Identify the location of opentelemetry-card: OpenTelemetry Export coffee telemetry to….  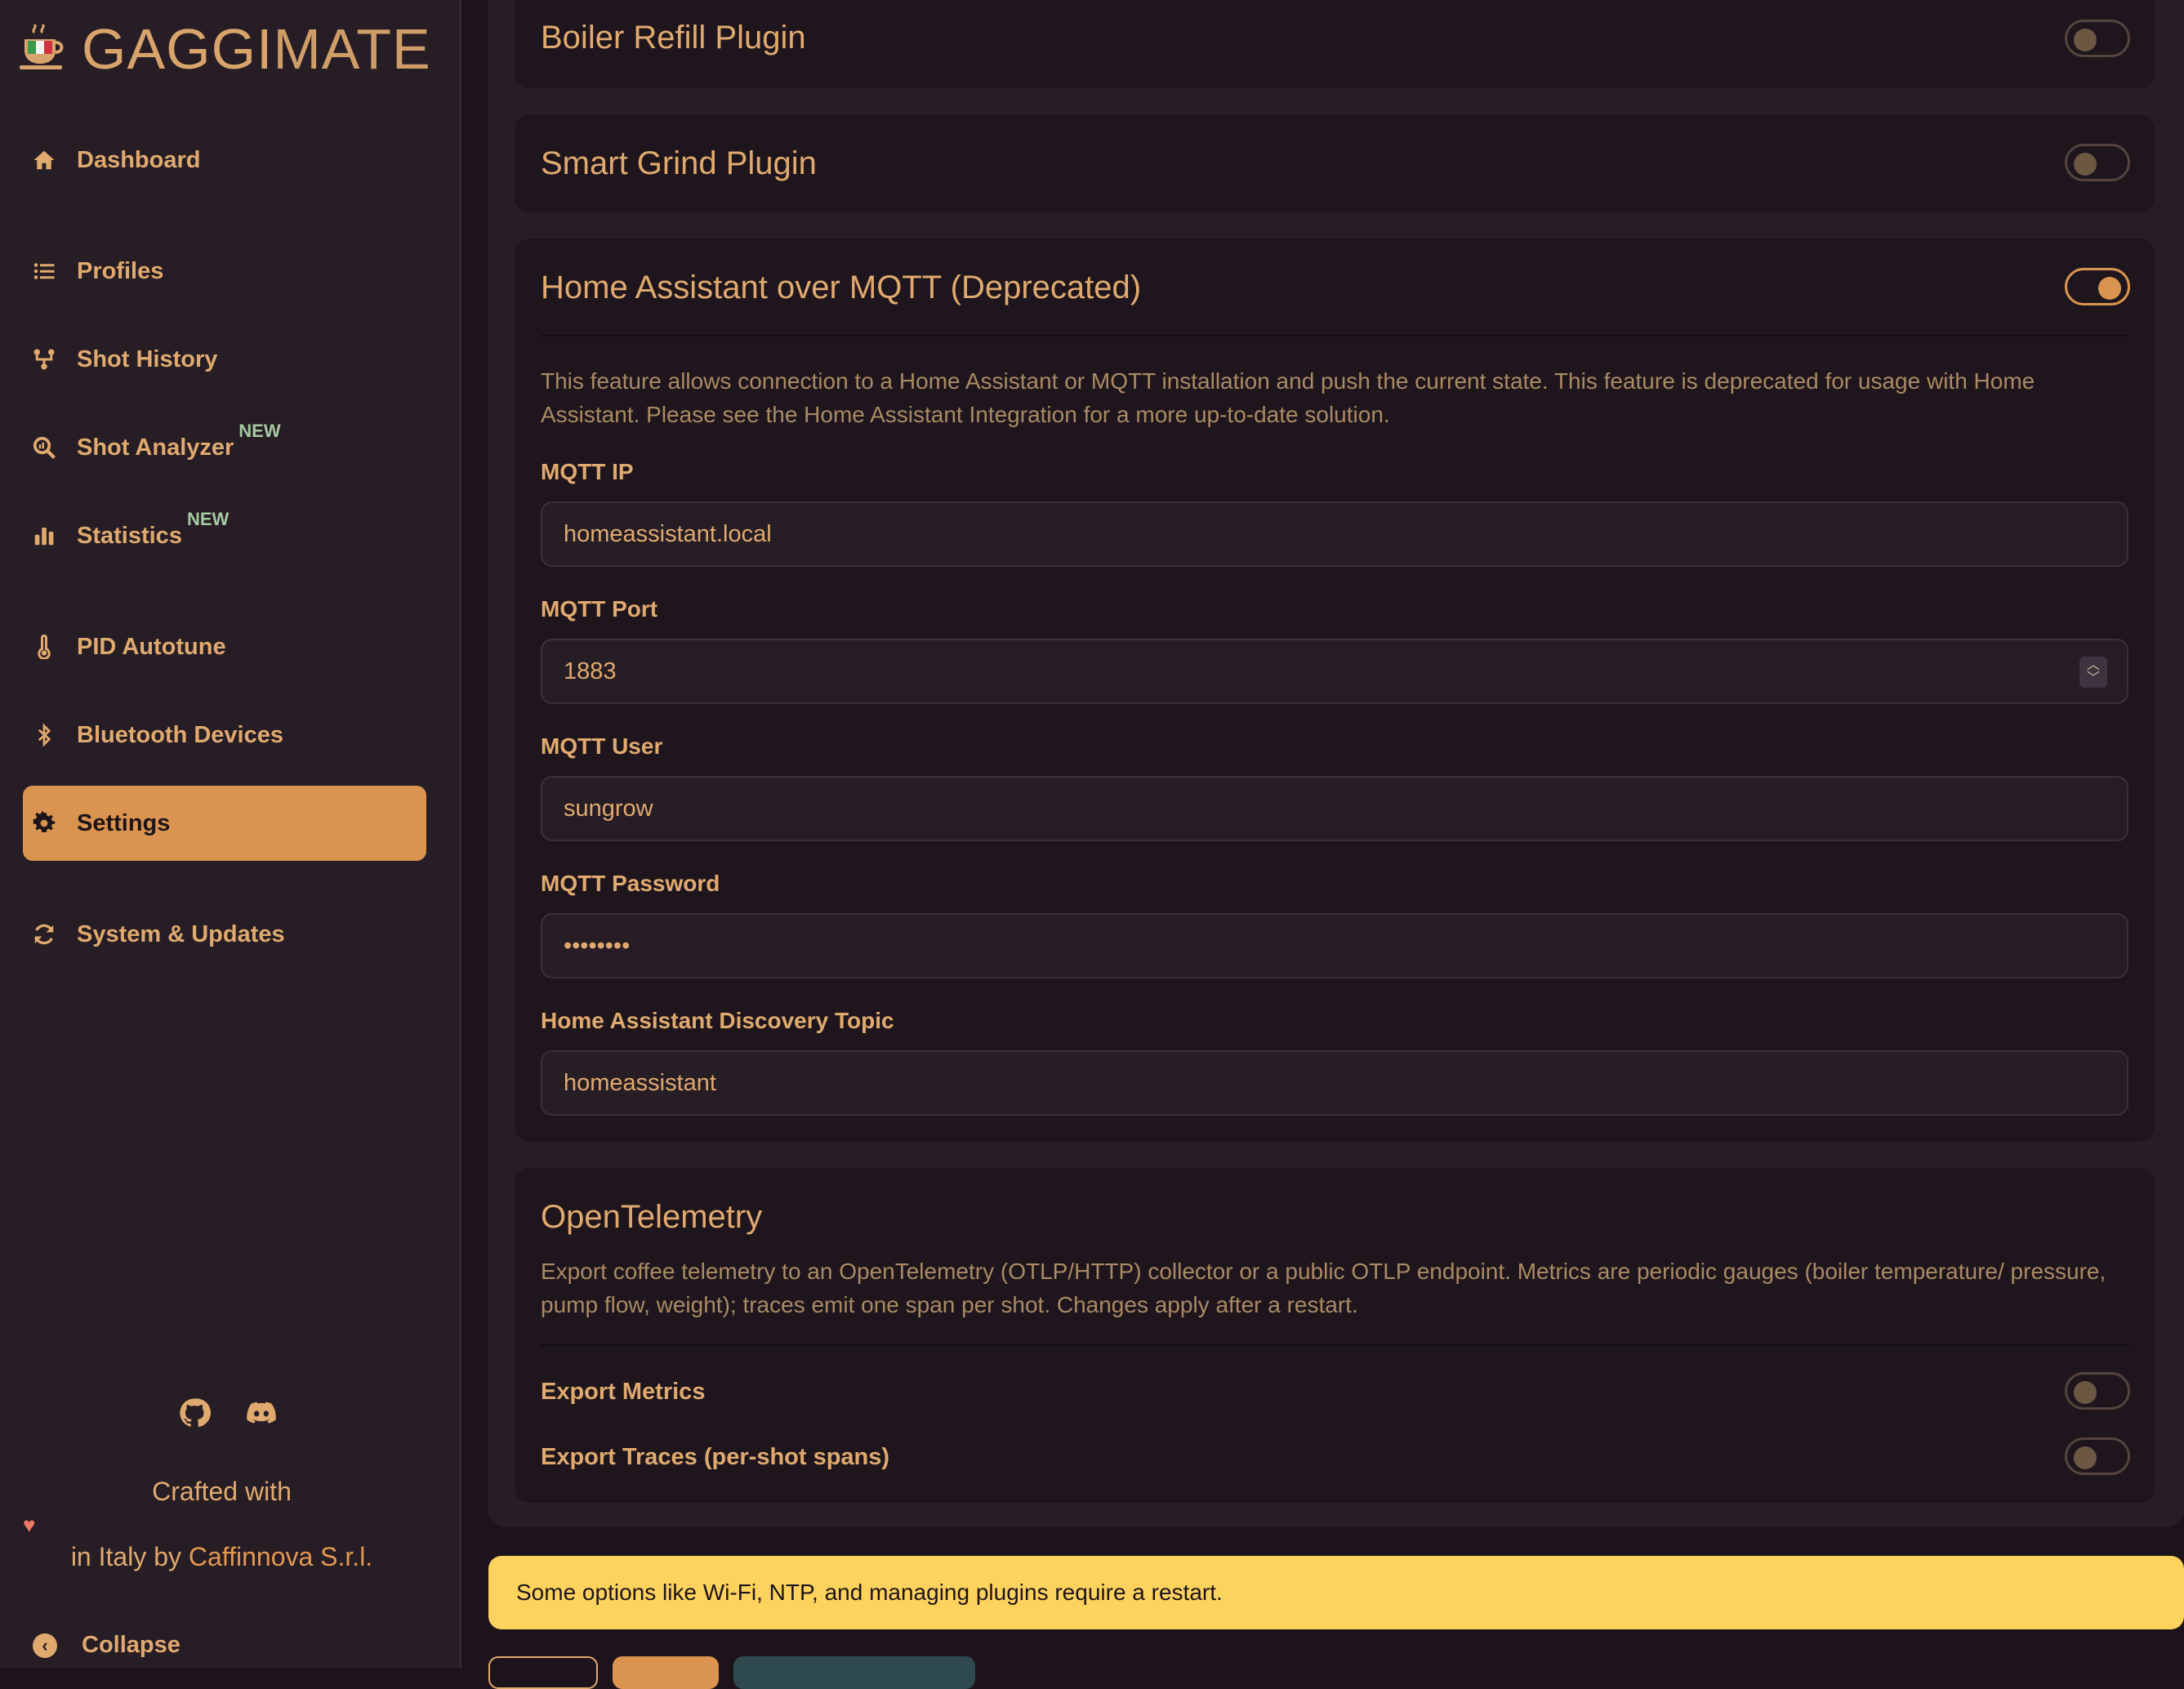
(1335, 1335).